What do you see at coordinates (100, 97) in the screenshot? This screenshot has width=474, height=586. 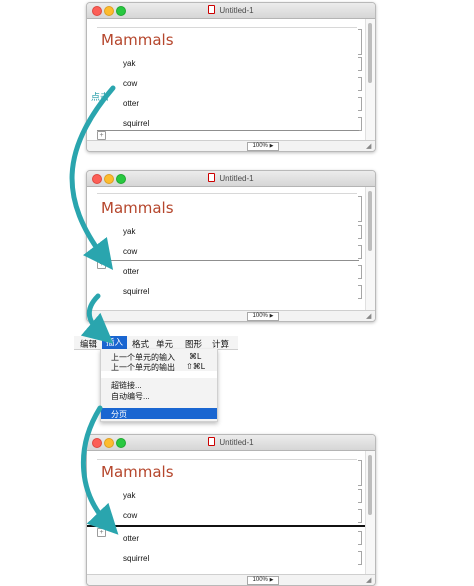 I see `click-annotation: 点击` at bounding box center [100, 97].